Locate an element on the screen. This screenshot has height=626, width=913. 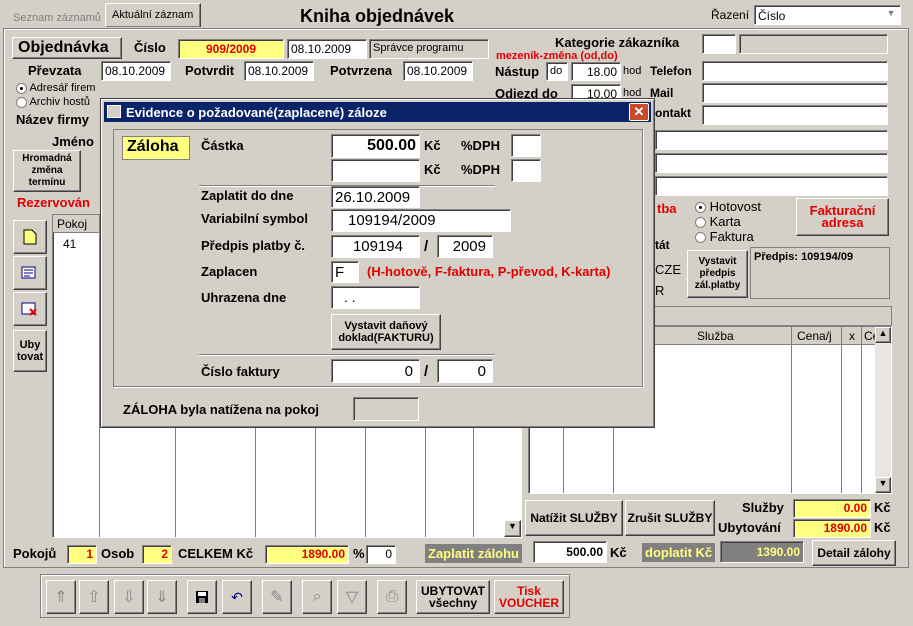
services-scrollbar is located at coordinates (883, 410).